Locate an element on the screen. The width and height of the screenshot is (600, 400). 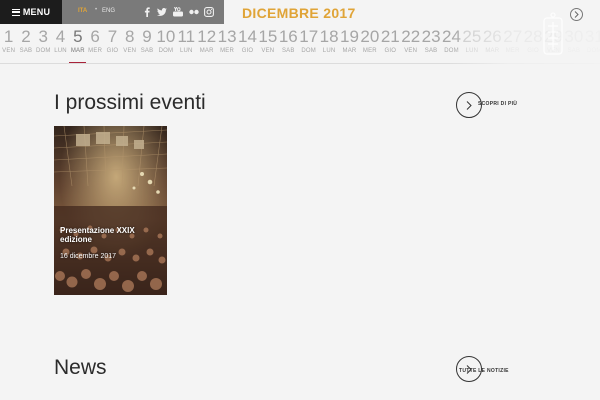
calendar-day-number: 19 is located at coordinates (349, 36).